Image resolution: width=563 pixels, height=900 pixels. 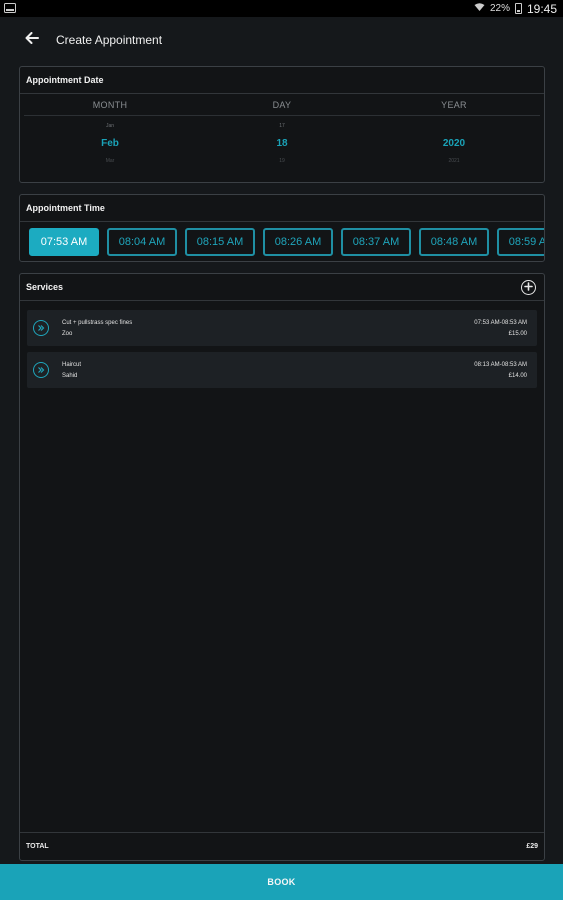 I want to click on service-staff: Sahid, so click(x=70, y=375).